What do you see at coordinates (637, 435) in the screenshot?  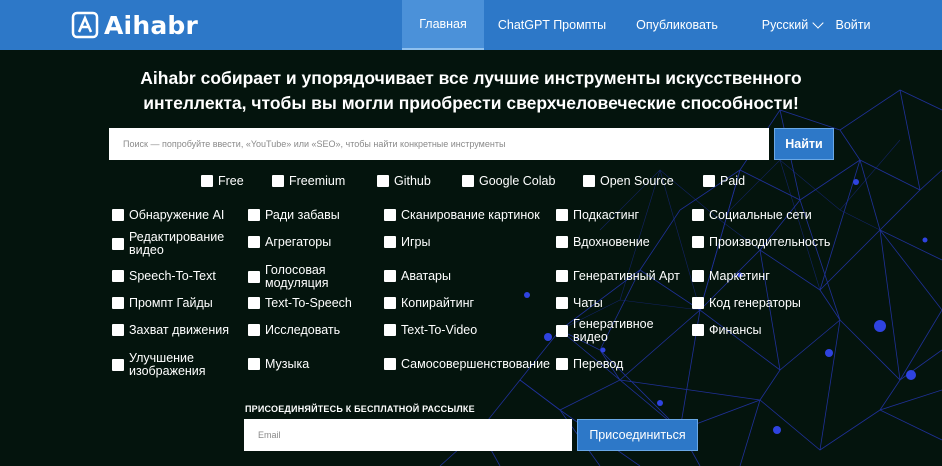 I see `subscribe-button: Присоединиться` at bounding box center [637, 435].